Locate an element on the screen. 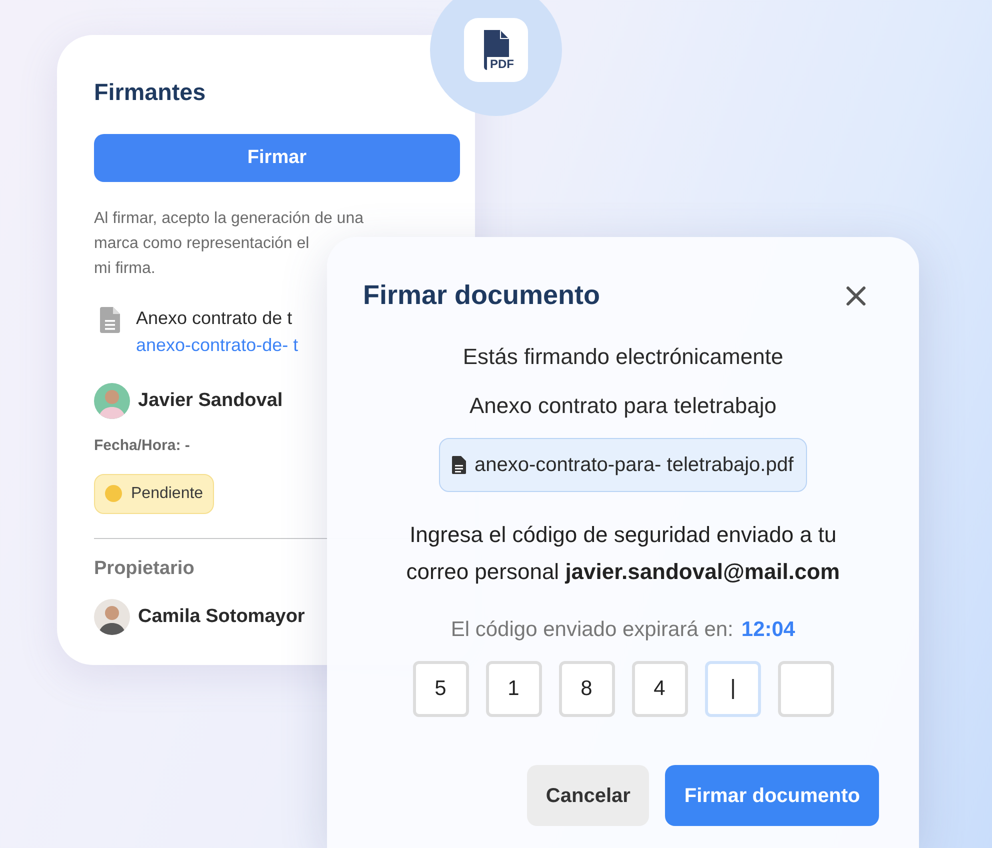  datetime-label: Fecha/Hora: - is located at coordinates (142, 446).